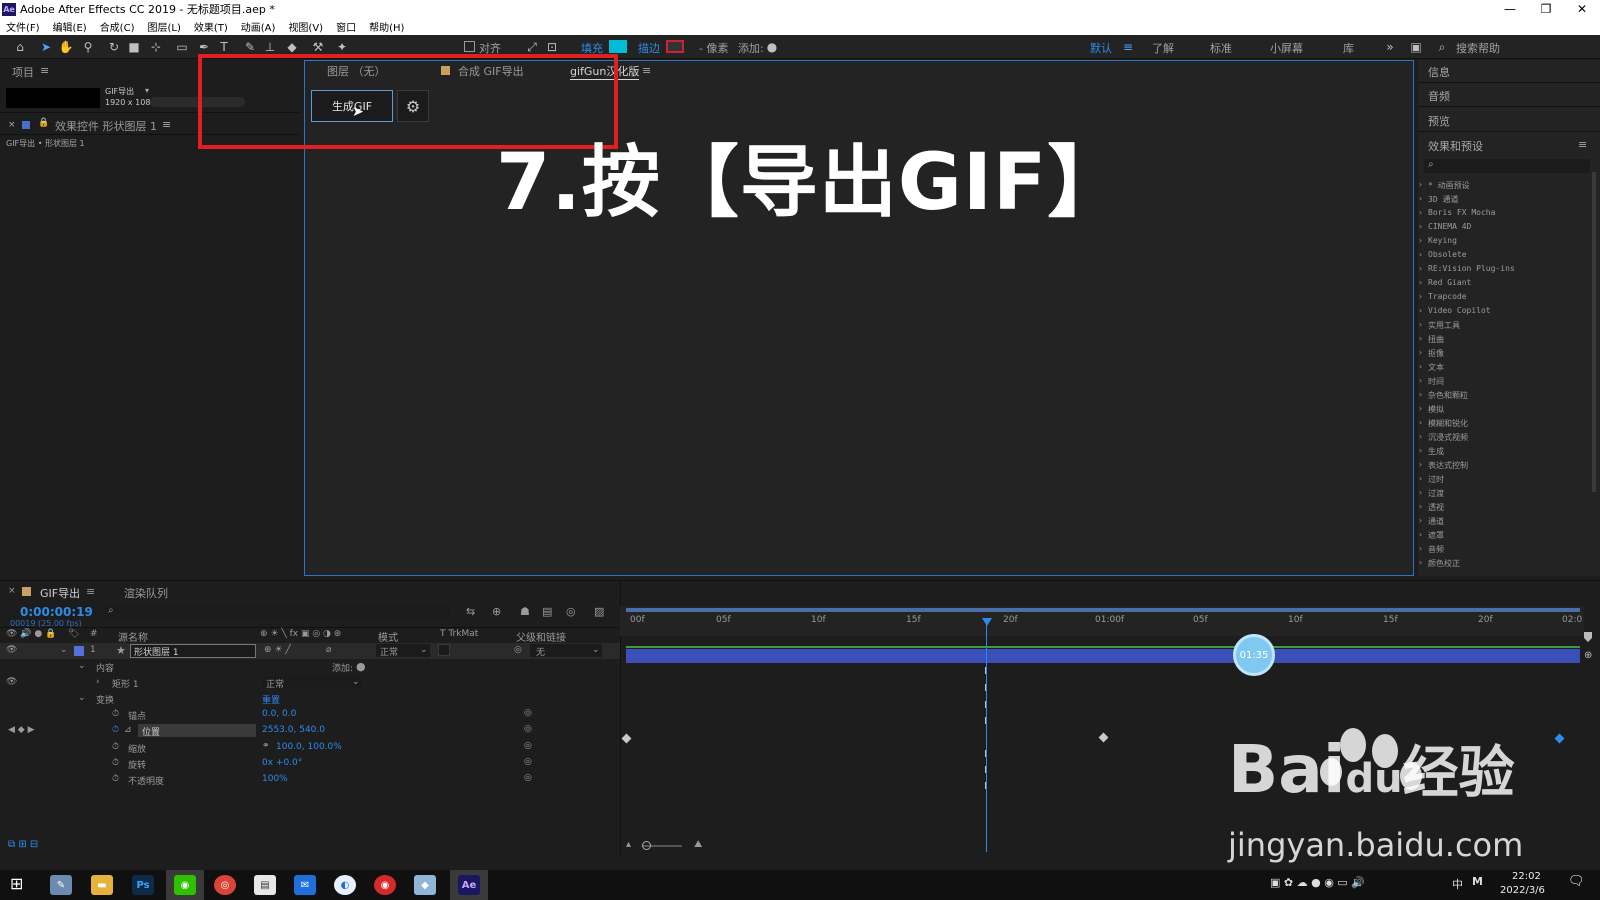 The width and height of the screenshot is (1600, 900). I want to click on expression-pickwhip-icon: ◎, so click(528, 729).